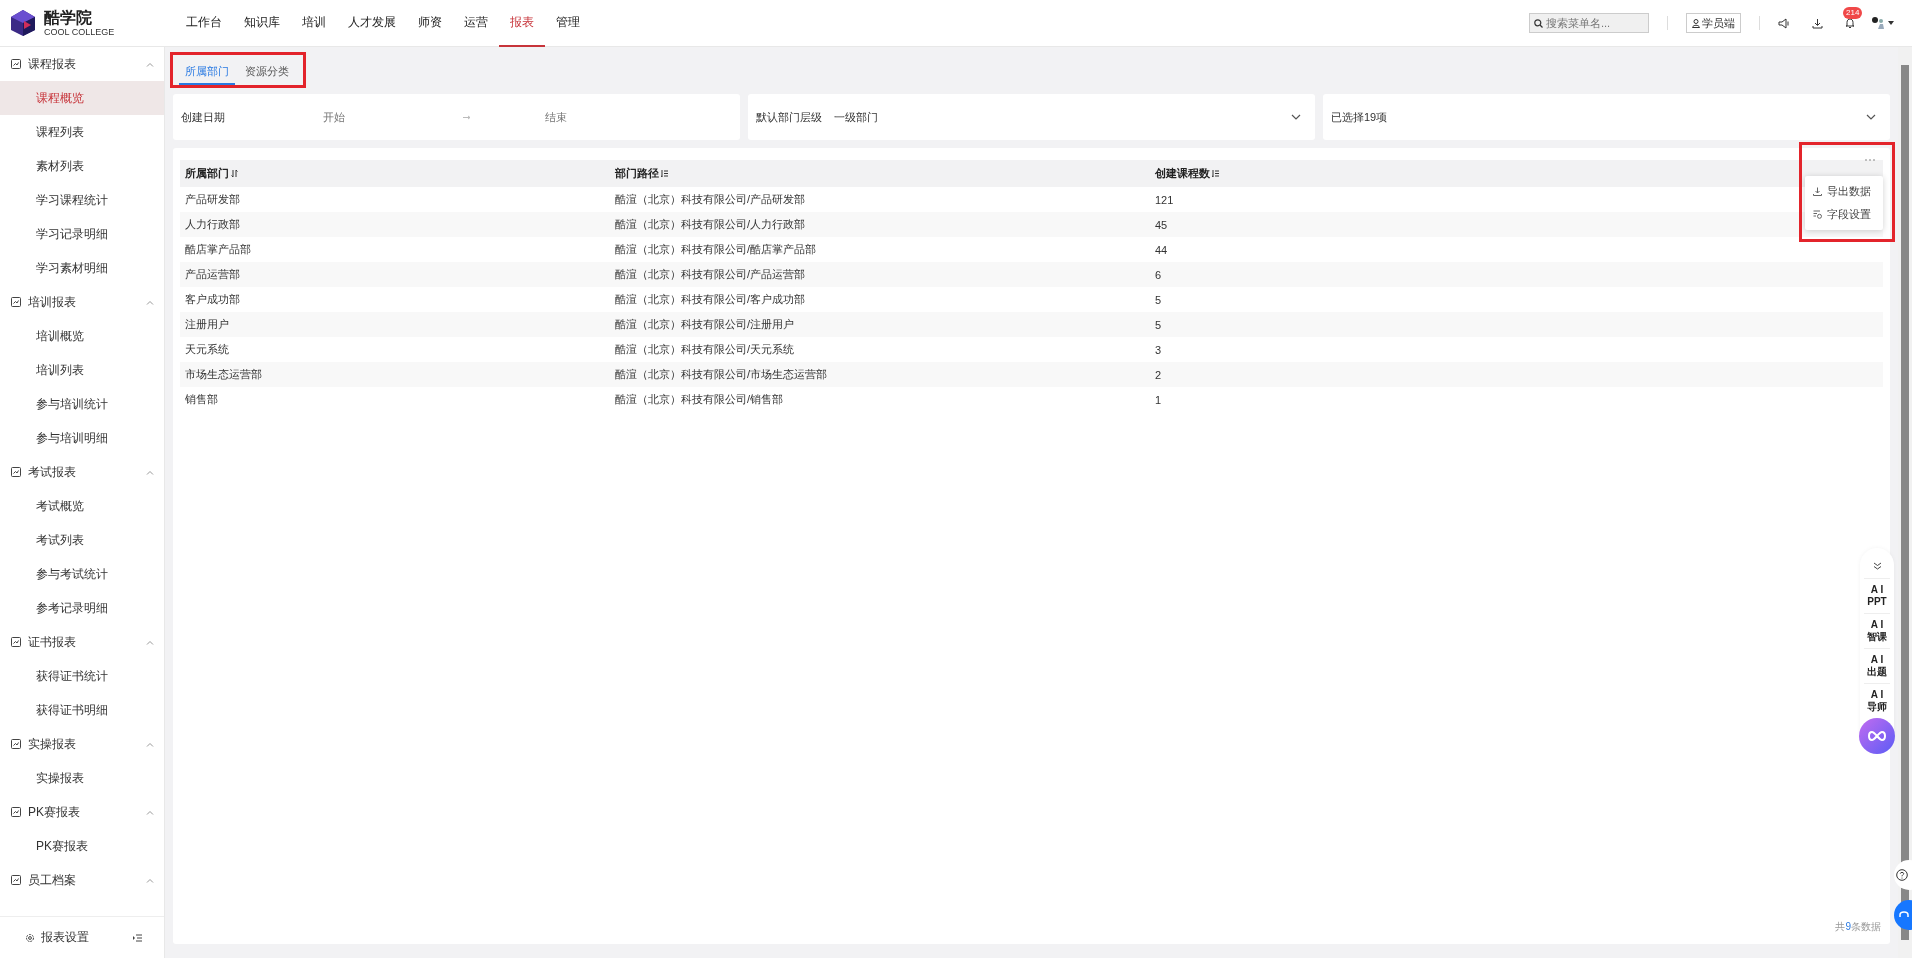 The height and width of the screenshot is (958, 1912). Describe the element at coordinates (201, 399) in the screenshot. I see `table-cell-text: 销售部` at that location.